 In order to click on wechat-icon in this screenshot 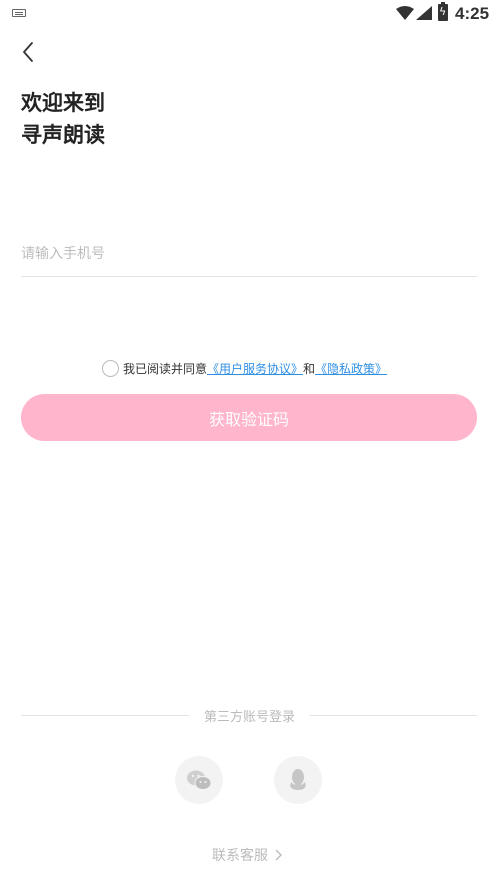, I will do `click(199, 780)`.